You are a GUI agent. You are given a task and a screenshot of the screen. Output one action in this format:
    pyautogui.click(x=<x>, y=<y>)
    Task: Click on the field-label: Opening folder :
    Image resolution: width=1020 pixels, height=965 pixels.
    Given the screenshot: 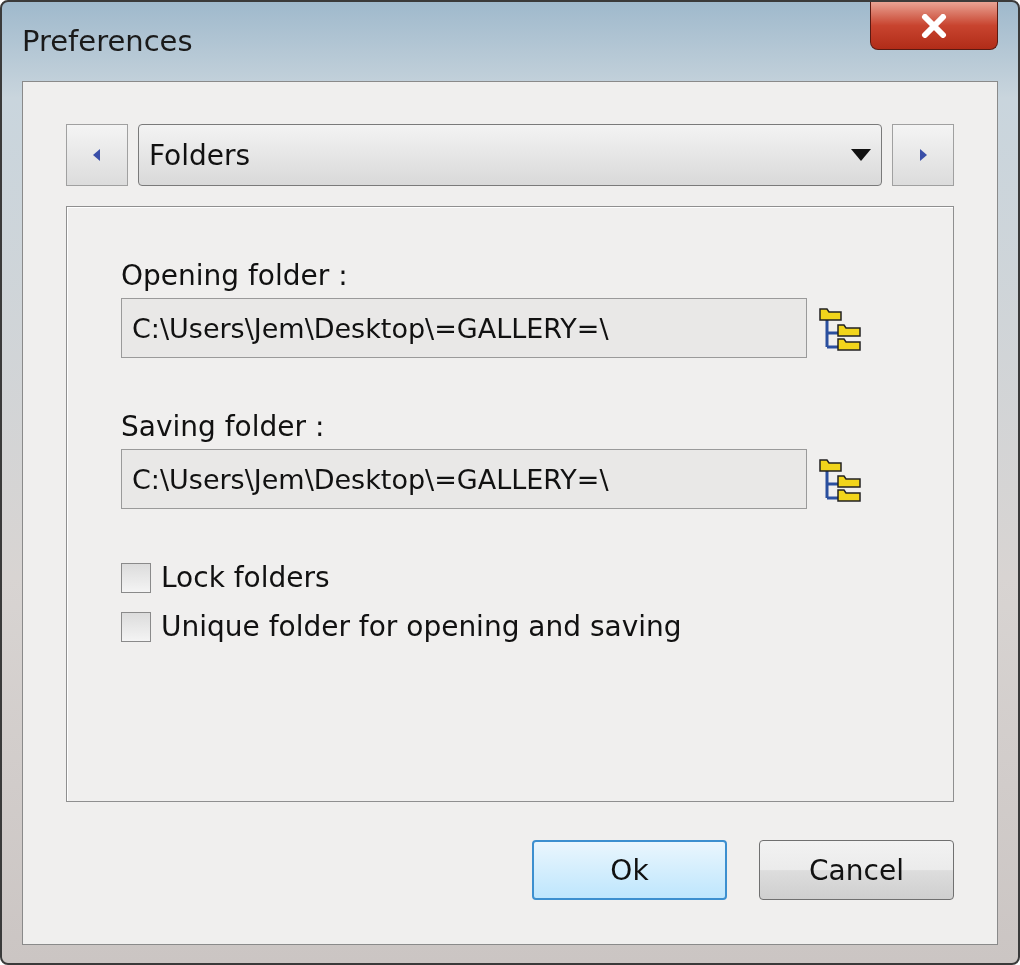 What is the action you would take?
    pyautogui.click(x=235, y=275)
    